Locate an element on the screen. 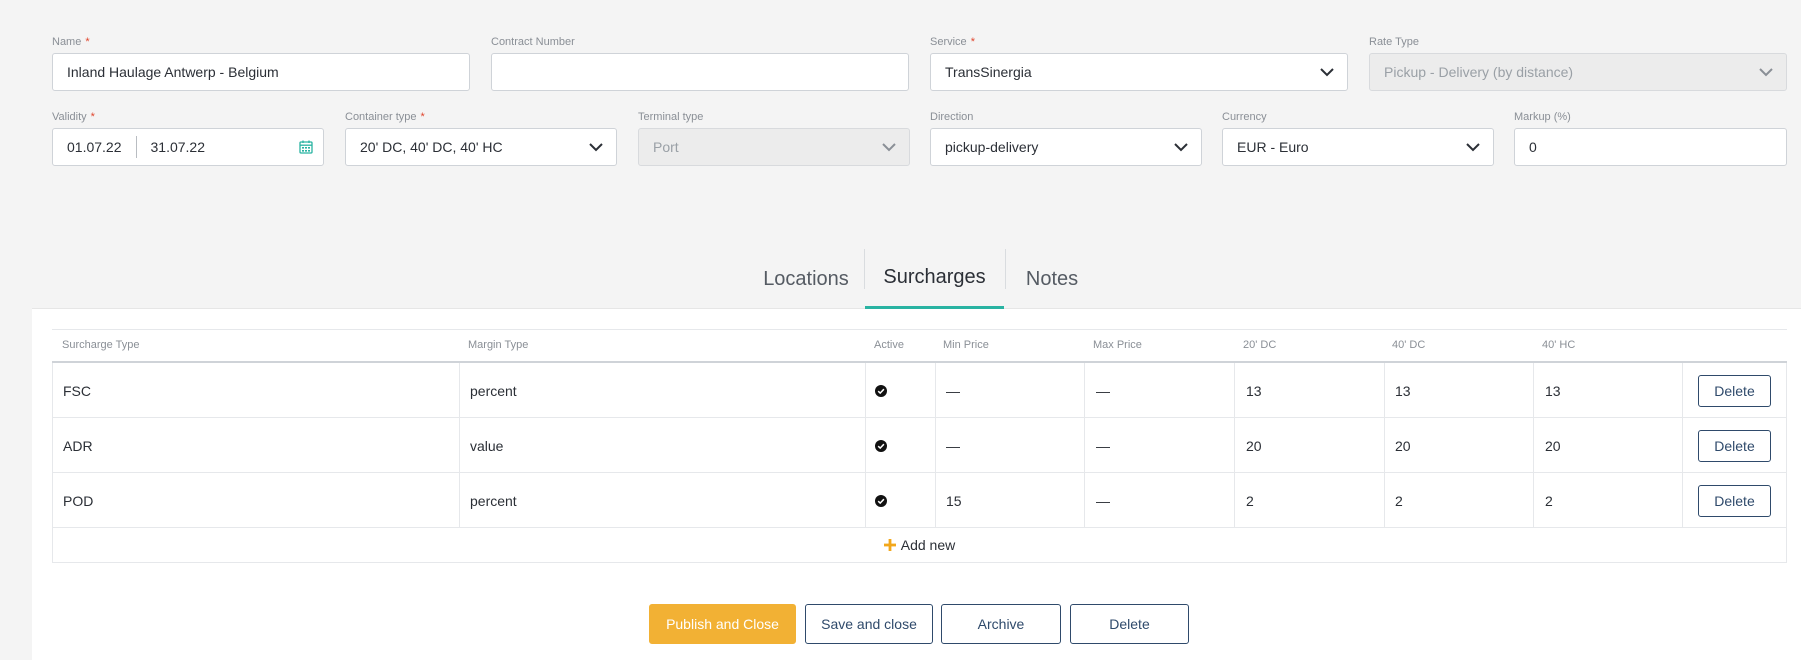 The height and width of the screenshot is (660, 1801). markup-field: Markup (%) 0 is located at coordinates (1650, 139).